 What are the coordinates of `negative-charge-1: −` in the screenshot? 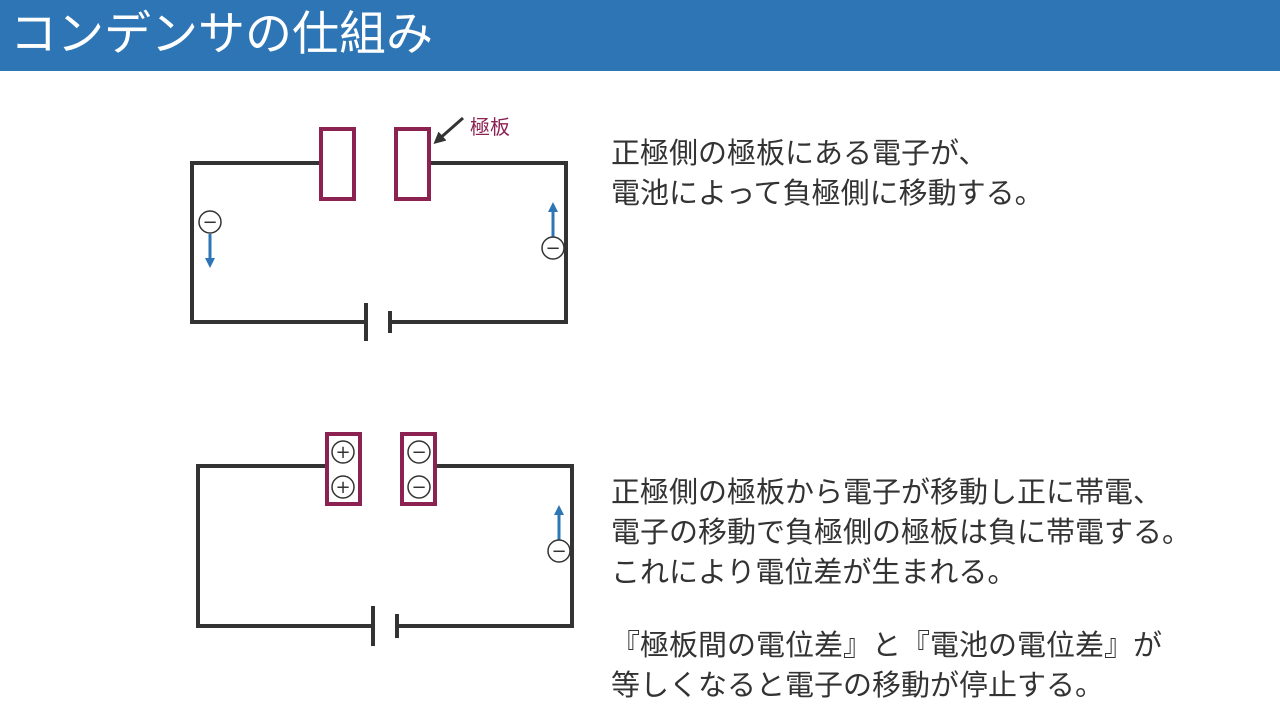 It's located at (419, 452).